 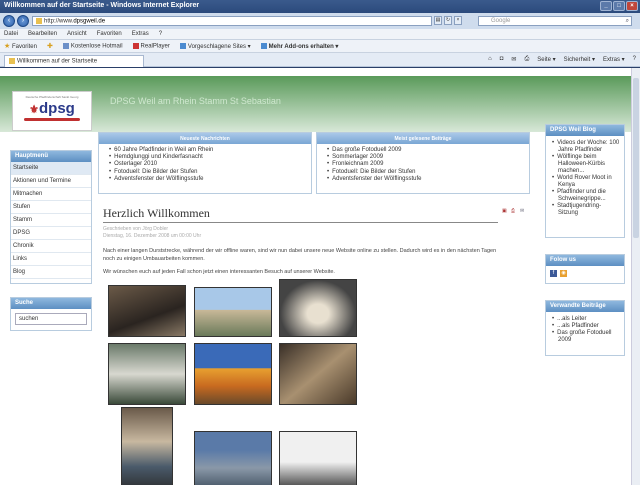 What do you see at coordinates (627, 21) in the screenshot?
I see `search-icon: ⌕` at bounding box center [627, 21].